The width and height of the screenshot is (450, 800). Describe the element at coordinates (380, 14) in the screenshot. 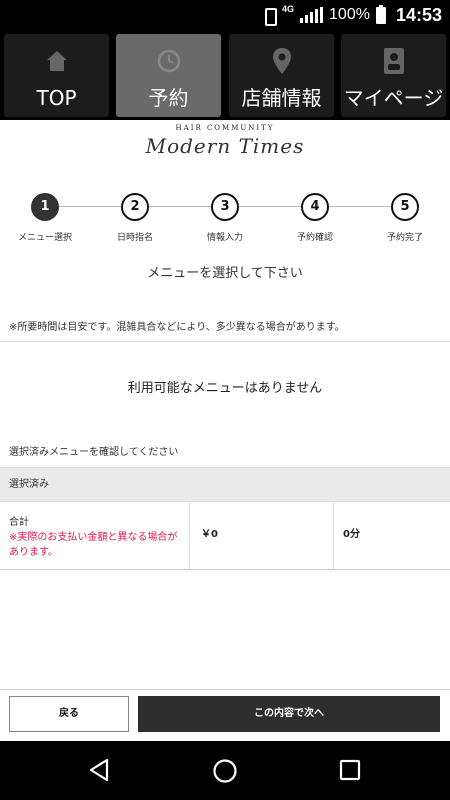

I see `battery-icon` at that location.